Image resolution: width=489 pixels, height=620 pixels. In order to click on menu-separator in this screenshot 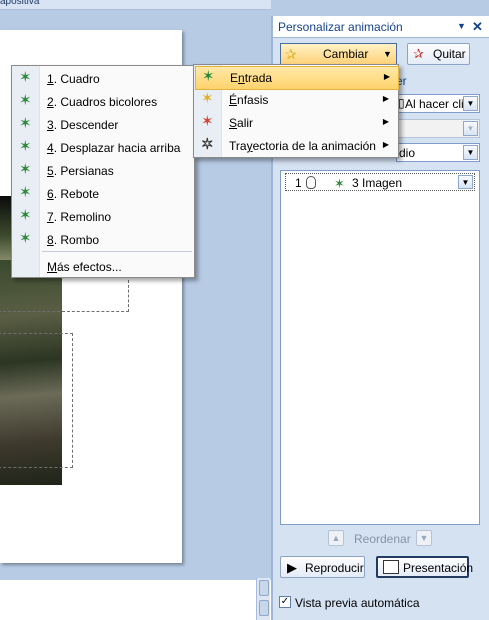, I will do `click(117, 251)`.